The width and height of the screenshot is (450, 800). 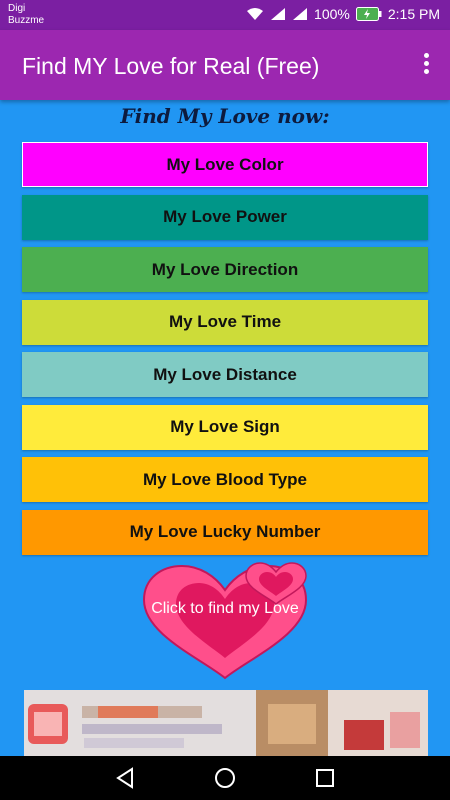 What do you see at coordinates (17, 8) in the screenshot?
I see `carrier-name: Digi` at bounding box center [17, 8].